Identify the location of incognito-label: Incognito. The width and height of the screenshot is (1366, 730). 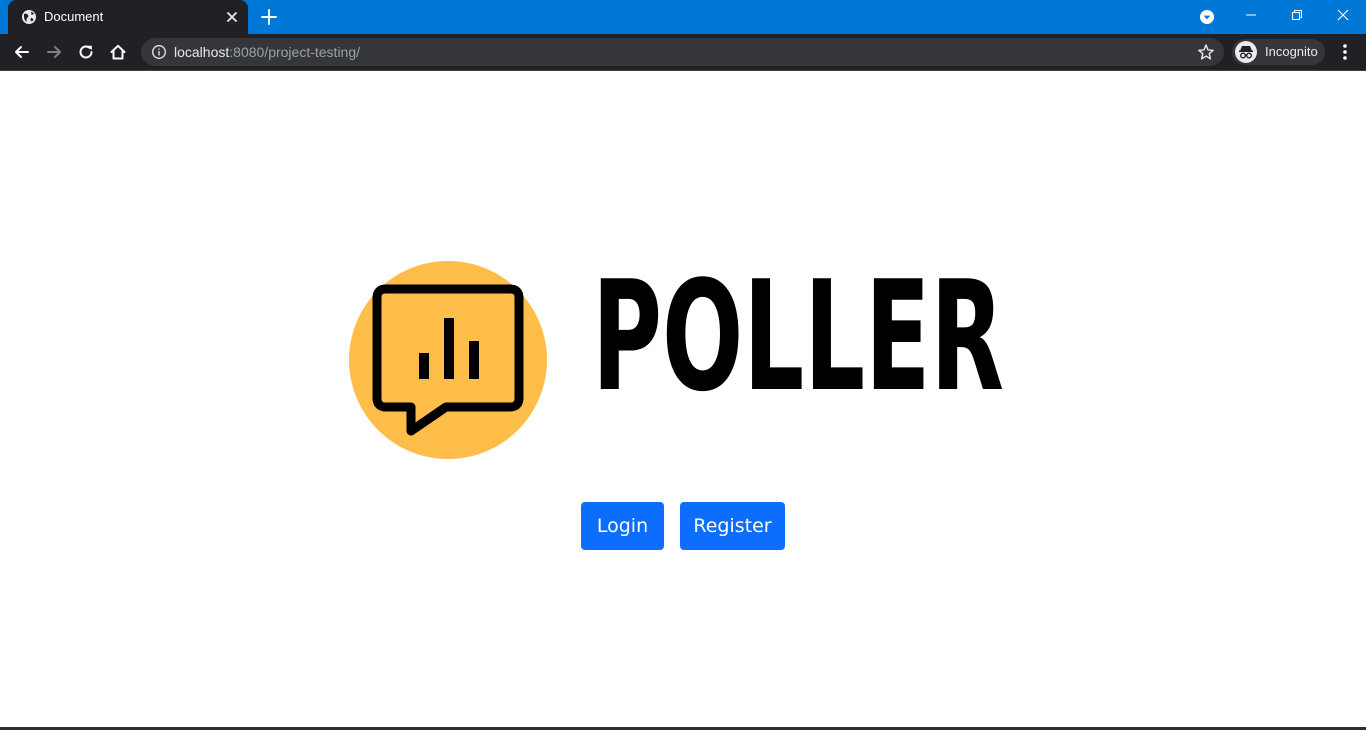
(1291, 51).